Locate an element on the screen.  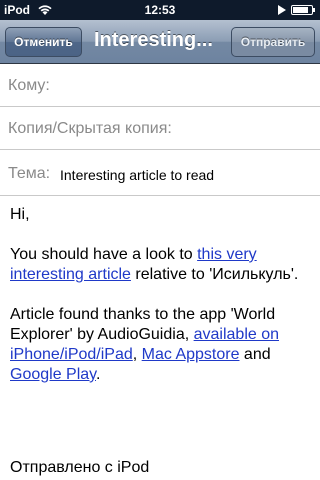
p1-text-end: relative to 'Исилькуль'. is located at coordinates (214, 274).